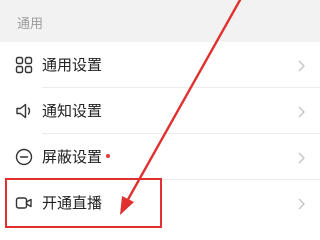  I want to click on minus-circle-icon, so click(24, 157).